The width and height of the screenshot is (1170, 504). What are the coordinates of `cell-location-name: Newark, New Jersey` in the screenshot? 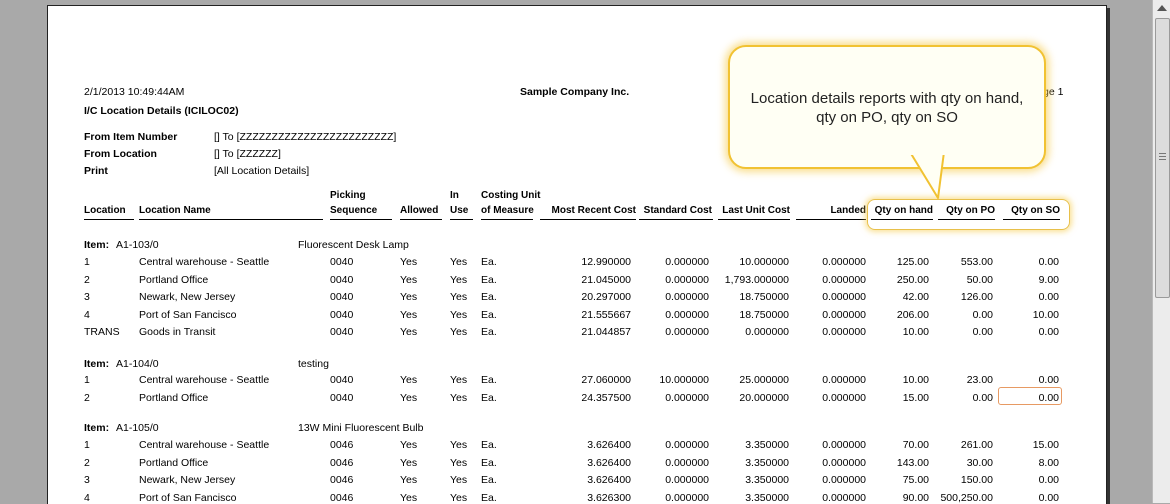 It's located at (187, 297).